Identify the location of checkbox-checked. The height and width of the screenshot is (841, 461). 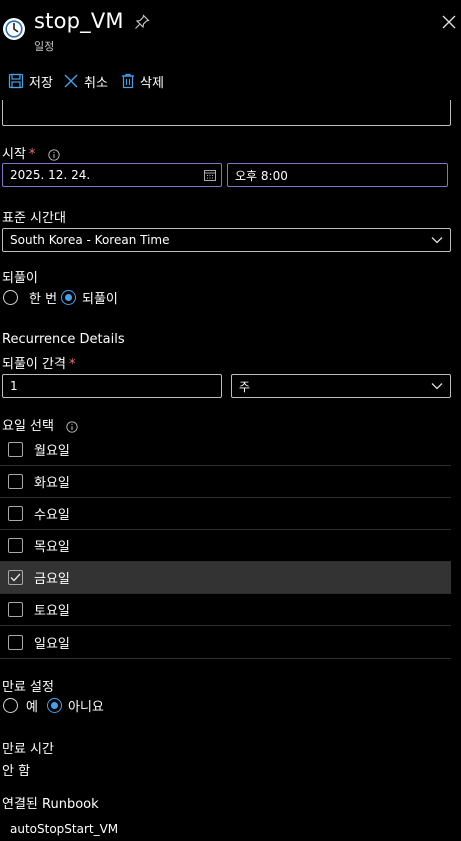
(15, 577).